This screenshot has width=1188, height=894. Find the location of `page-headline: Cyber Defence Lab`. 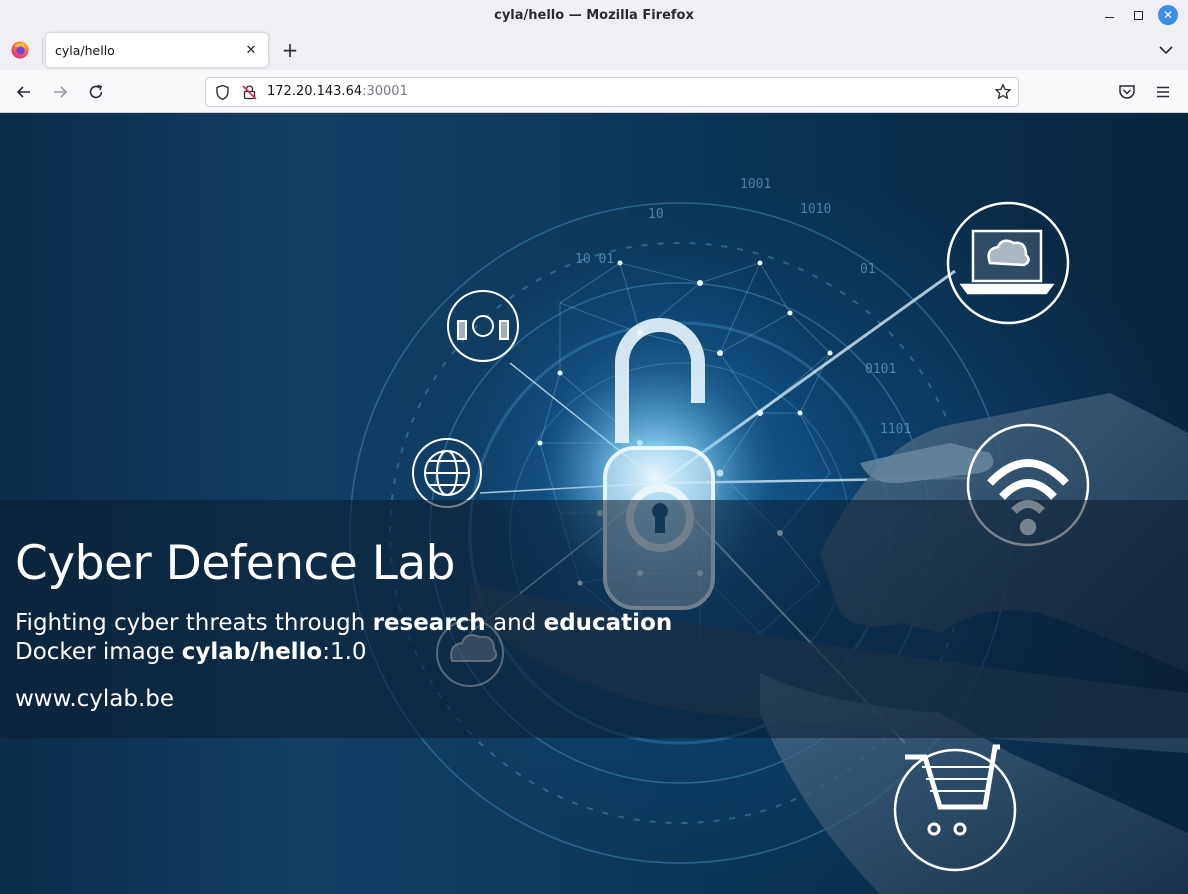

page-headline: Cyber Defence Lab is located at coordinates (235, 563).